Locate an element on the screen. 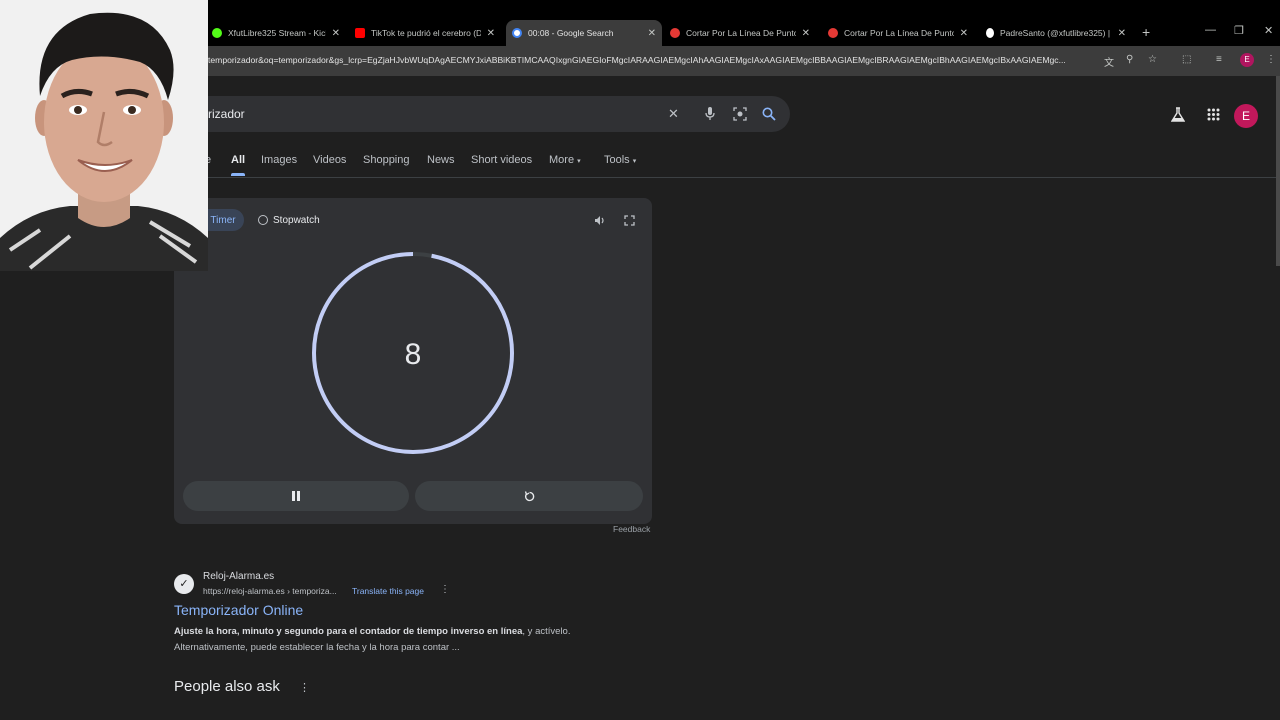  browser-tab-kick: XfutLibre325 Stream - Kick Da ✕ is located at coordinates (276, 33).